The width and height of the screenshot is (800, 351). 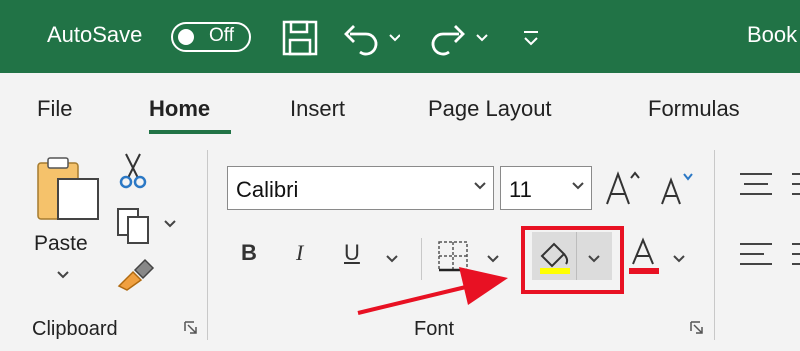 I want to click on top-align-icon, so click(x=770, y=185).